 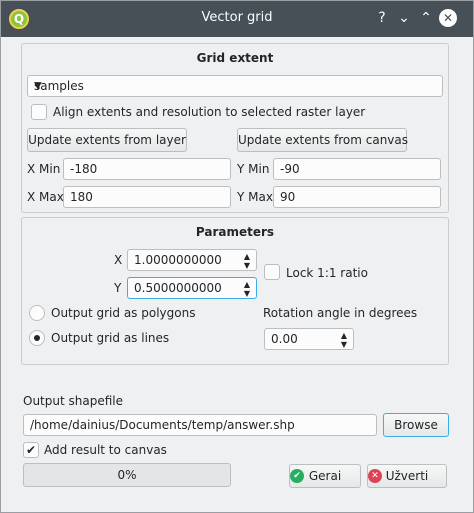 I want to click on output-lines-label: Output grid as lines, so click(x=110, y=338).